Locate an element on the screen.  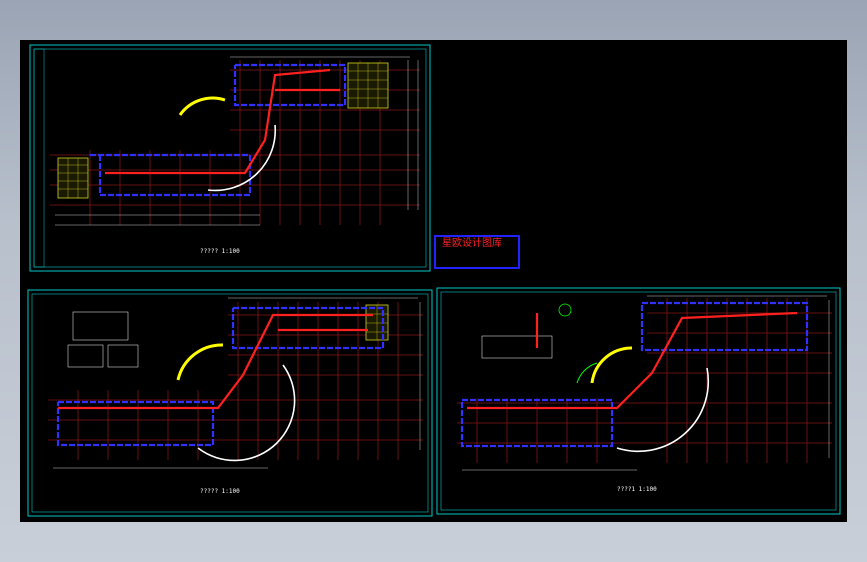
sheet-bottom-left-caption: ????? 1:100 is located at coordinates (220, 491).